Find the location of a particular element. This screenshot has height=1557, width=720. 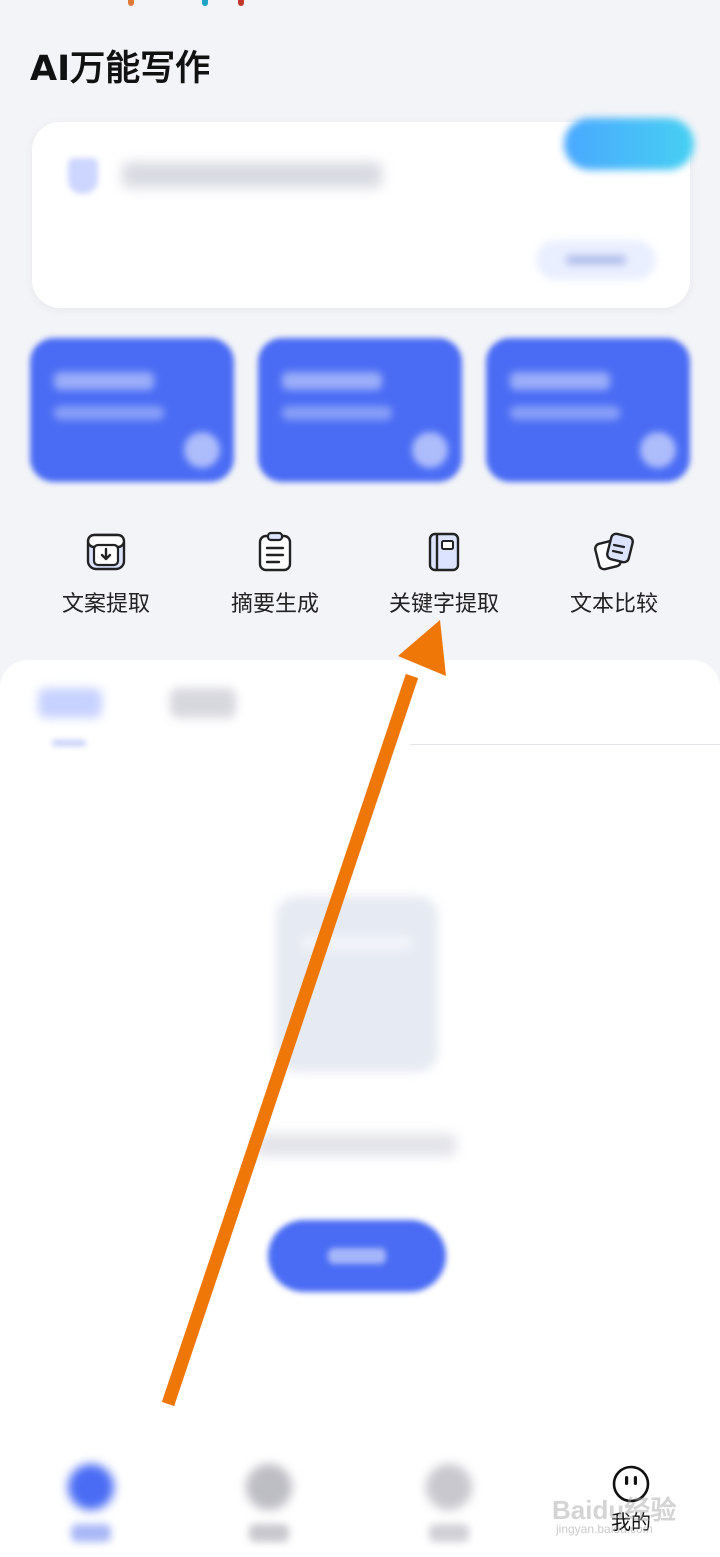

divider is located at coordinates (565, 744).